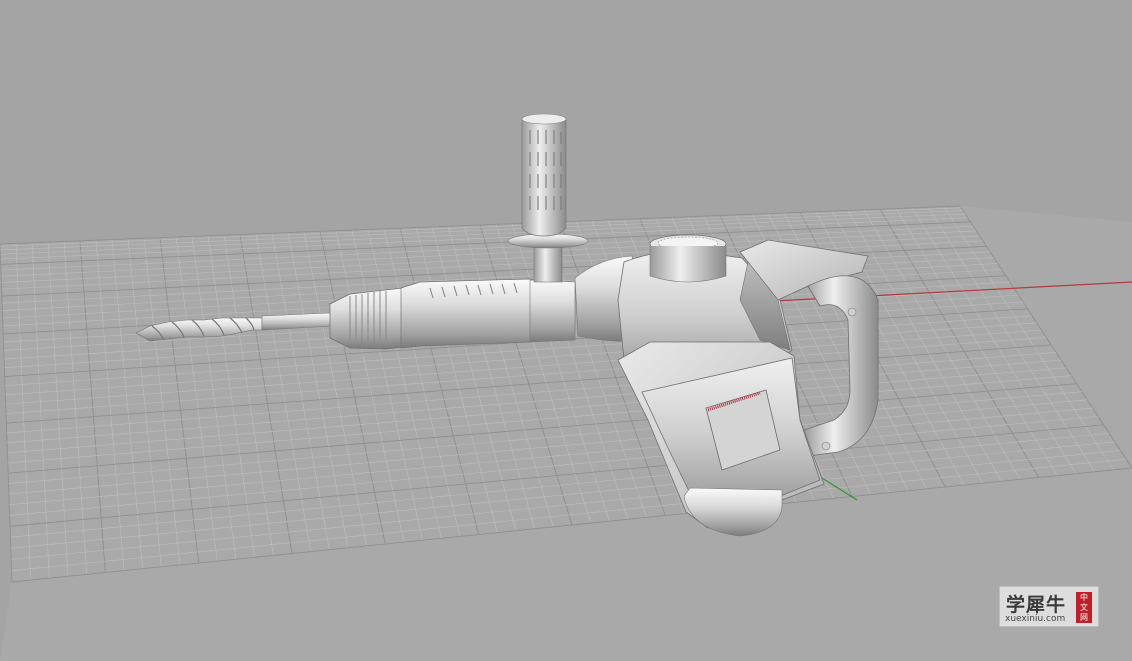 The image size is (1132, 661). I want to click on watermark-badge: 中 文 网, so click(1084, 607).